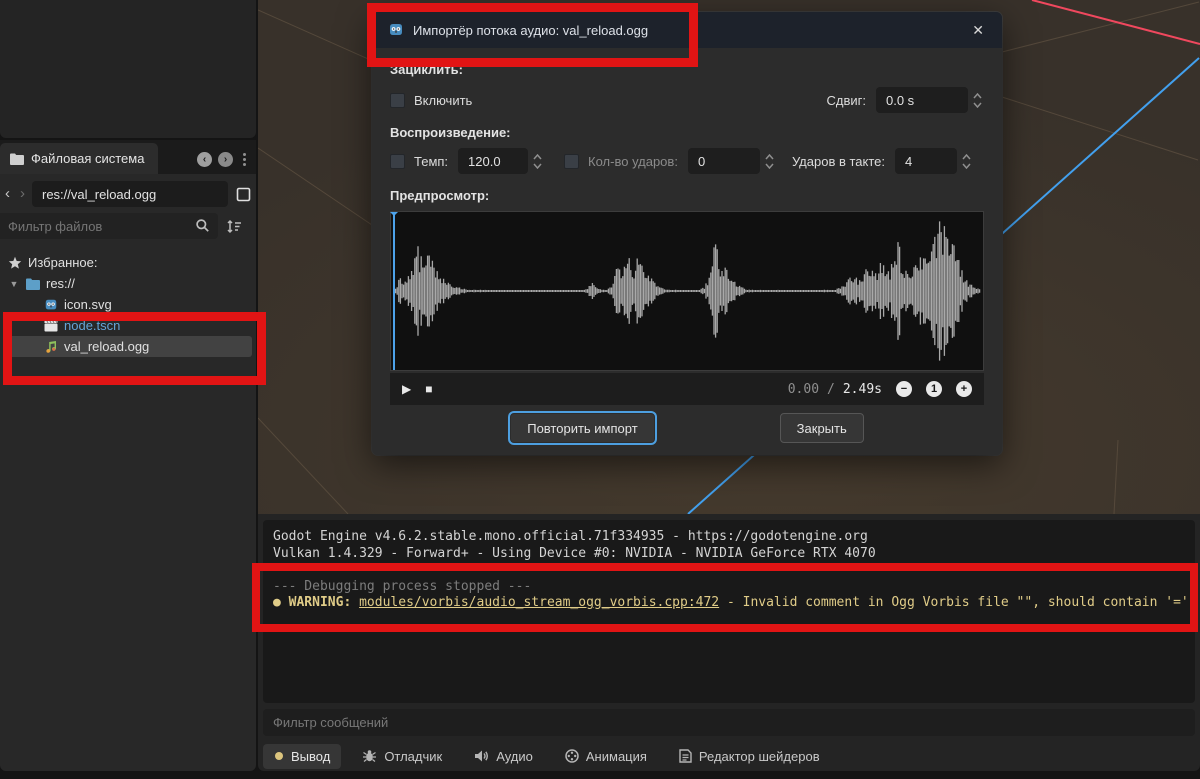  What do you see at coordinates (128, 69) in the screenshot?
I see `scene-dock-panel` at bounding box center [128, 69].